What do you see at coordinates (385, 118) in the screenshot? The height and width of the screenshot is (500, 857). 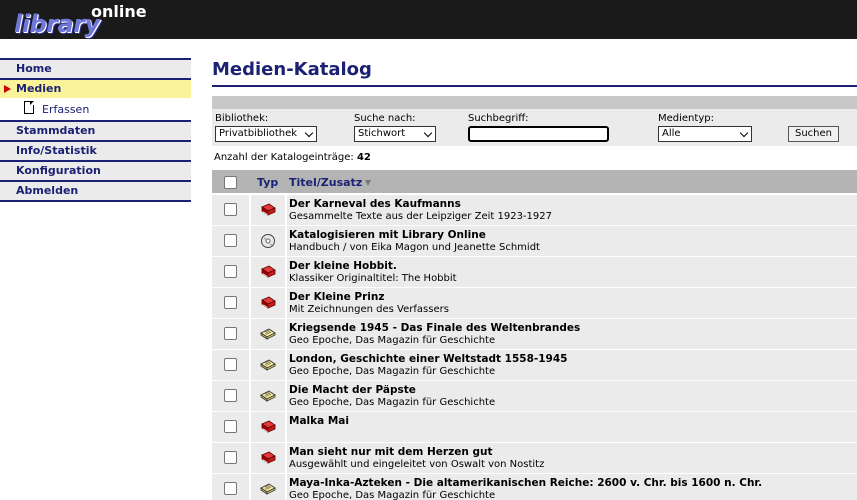 I see `search-by-label: Suche nach:` at bounding box center [385, 118].